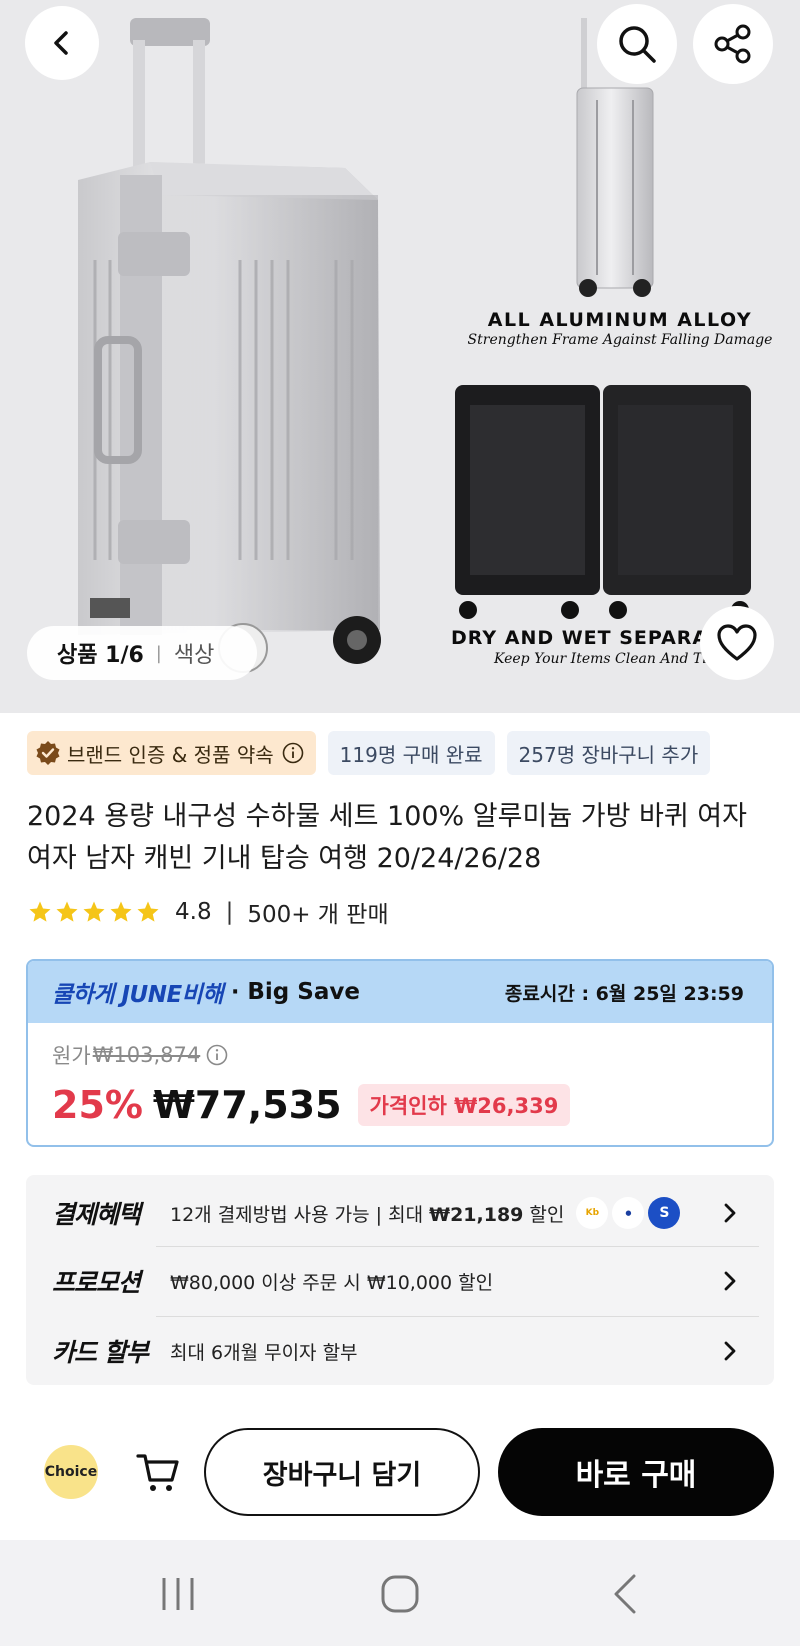 The width and height of the screenshot is (800, 1646). Describe the element at coordinates (332, 1282) in the screenshot. I see `promotion-desc: ₩80,000 이상 주문 시 ₩10,000 할인` at that location.